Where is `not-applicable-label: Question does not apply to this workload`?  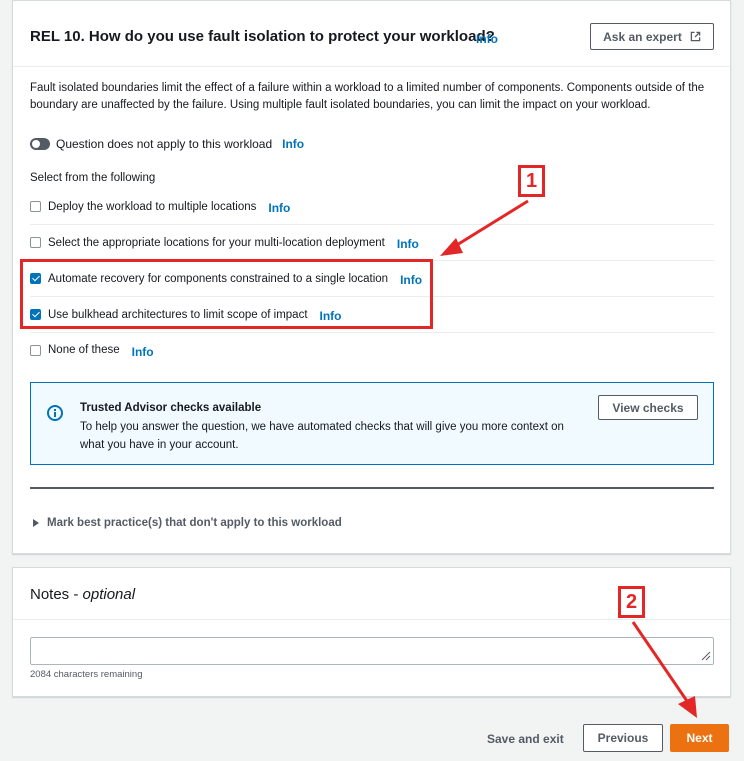
not-applicable-label: Question does not apply to this workload is located at coordinates (164, 144).